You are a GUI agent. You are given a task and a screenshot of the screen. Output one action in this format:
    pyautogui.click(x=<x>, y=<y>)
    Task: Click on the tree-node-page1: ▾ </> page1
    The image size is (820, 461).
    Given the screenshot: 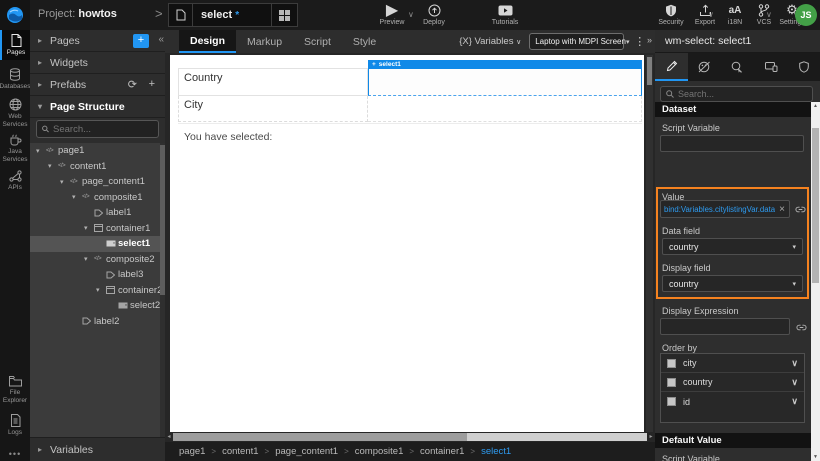 What is the action you would take?
    pyautogui.click(x=97, y=151)
    